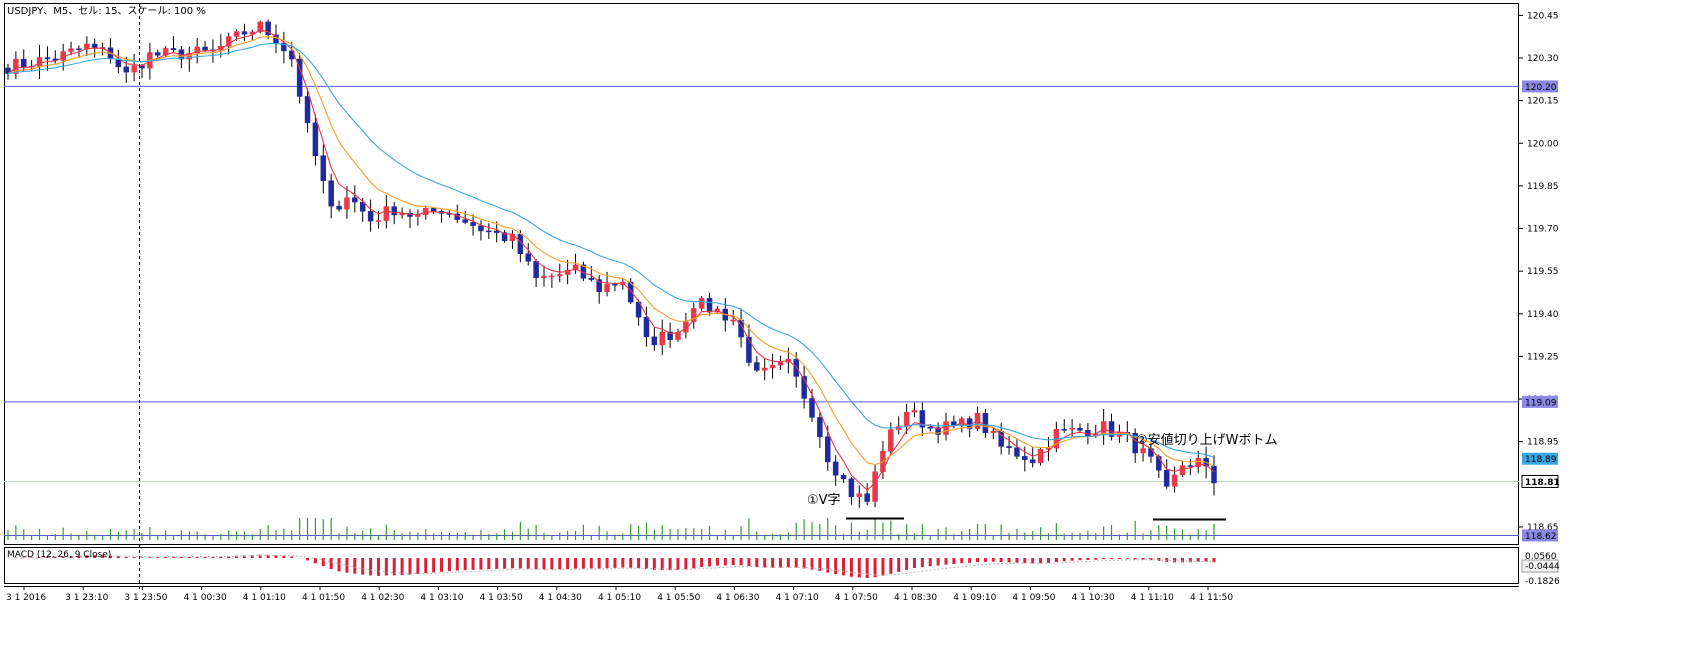  I want to click on time-tick-label: 4 1 11:10, so click(1152, 598).